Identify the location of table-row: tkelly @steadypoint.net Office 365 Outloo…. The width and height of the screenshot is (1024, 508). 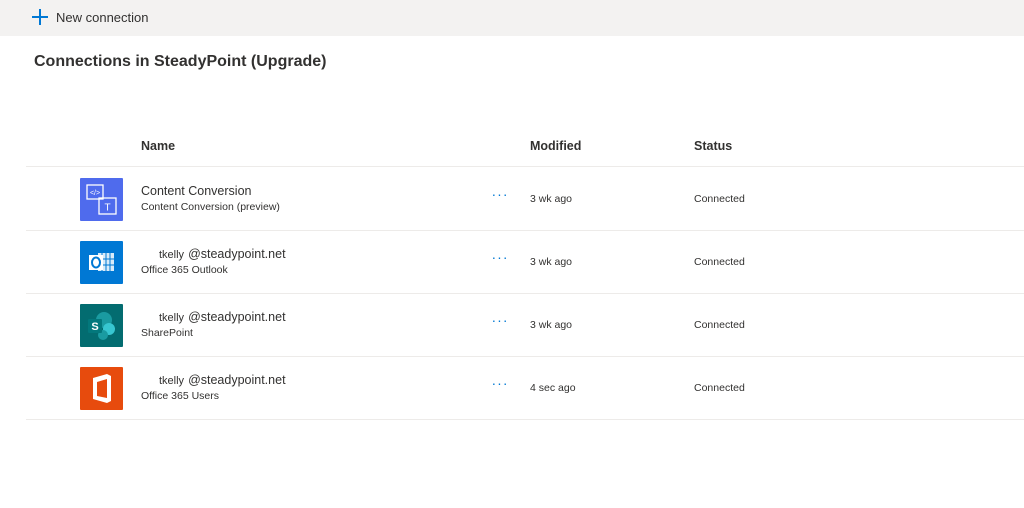
(525, 262).